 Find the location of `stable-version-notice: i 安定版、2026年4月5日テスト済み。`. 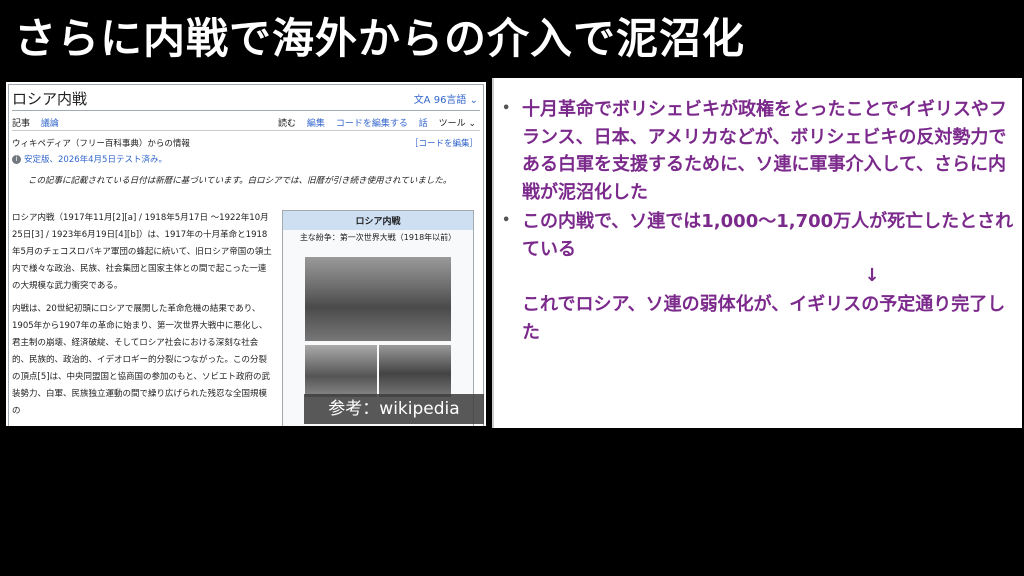

stable-version-notice: i 安定版、2026年4月5日テスト済み。 is located at coordinates (89, 159).